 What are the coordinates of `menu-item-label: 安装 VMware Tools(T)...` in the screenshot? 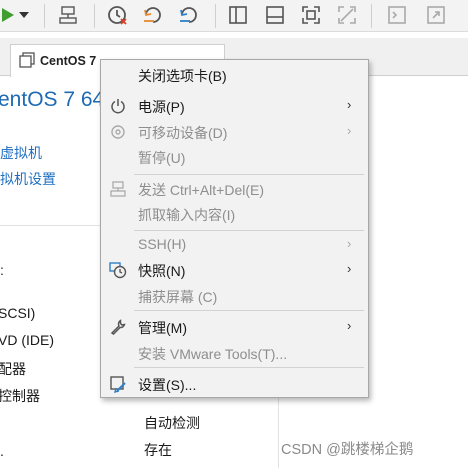 It's located at (213, 354).